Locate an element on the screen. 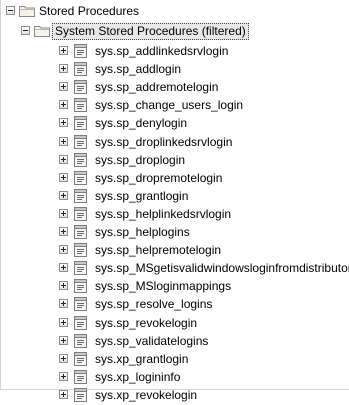 This screenshot has height=405, width=349. procedure-label: sys.xp_logininfo is located at coordinates (138, 377).